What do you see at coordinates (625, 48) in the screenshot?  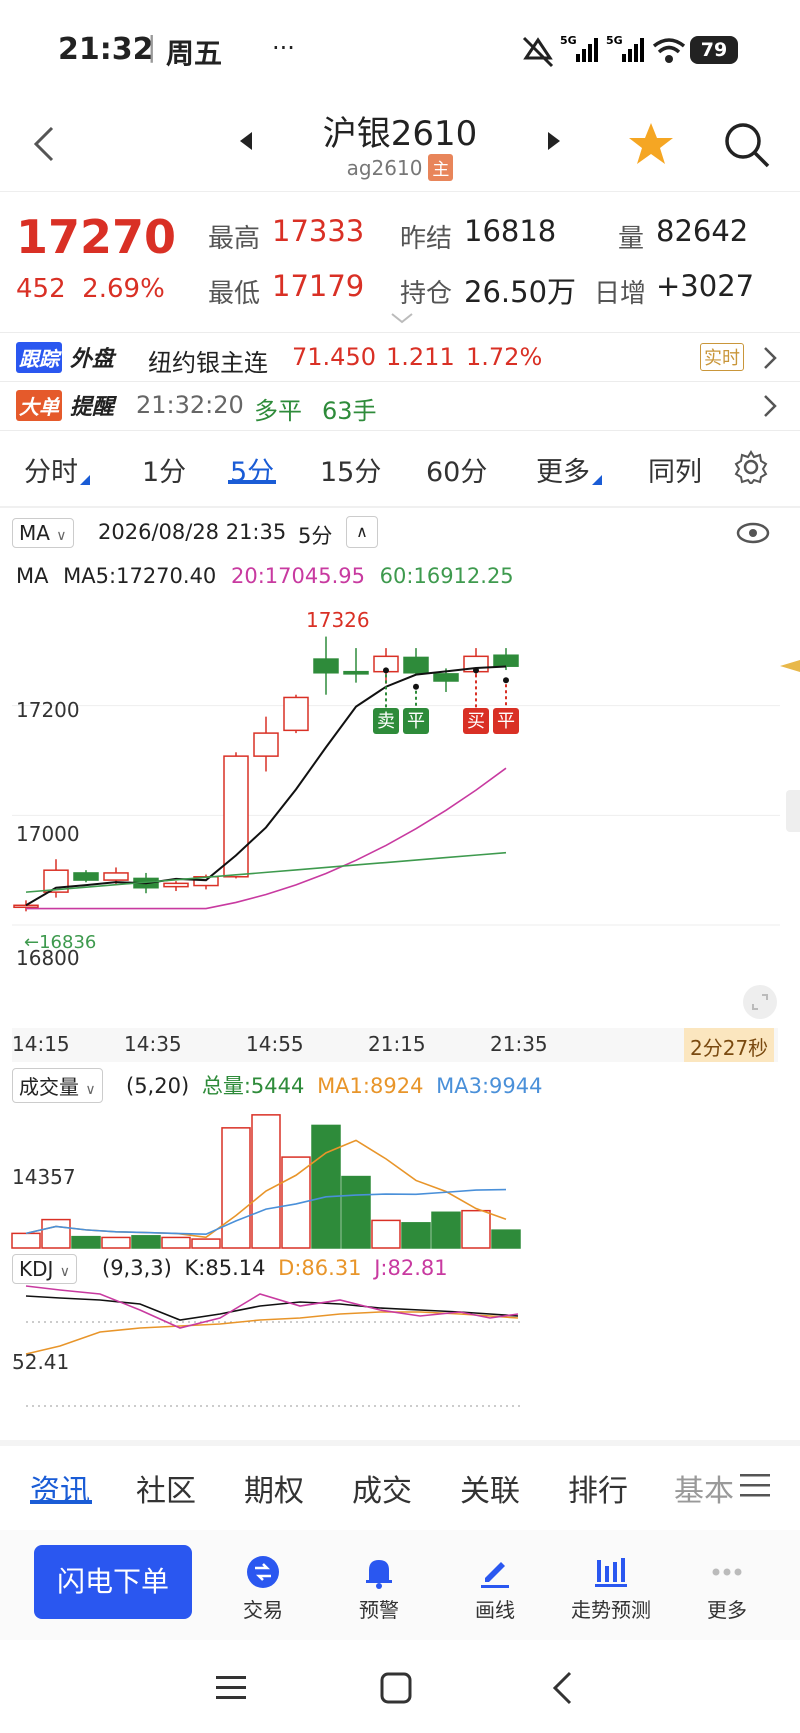 I see `signal-5g-icon-2: 5G` at bounding box center [625, 48].